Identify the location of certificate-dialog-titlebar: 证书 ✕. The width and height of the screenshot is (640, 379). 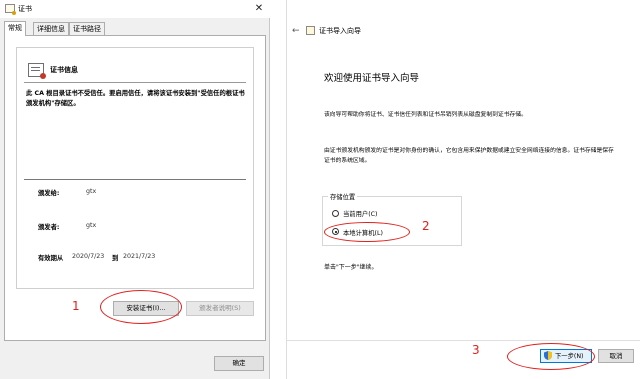
(135, 9).